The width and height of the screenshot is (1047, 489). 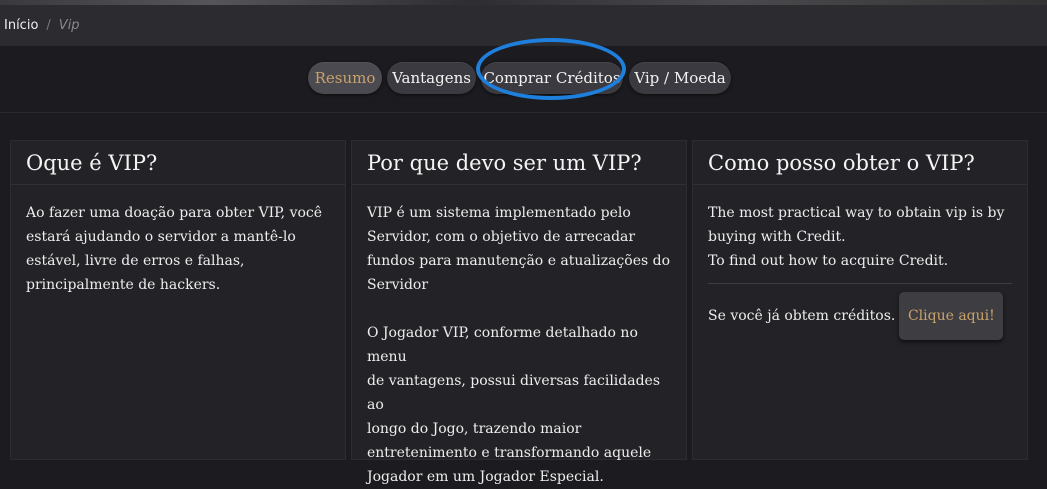 I want to click on card-text-line: entretenimento e transformando aquele, so click(x=509, y=453).